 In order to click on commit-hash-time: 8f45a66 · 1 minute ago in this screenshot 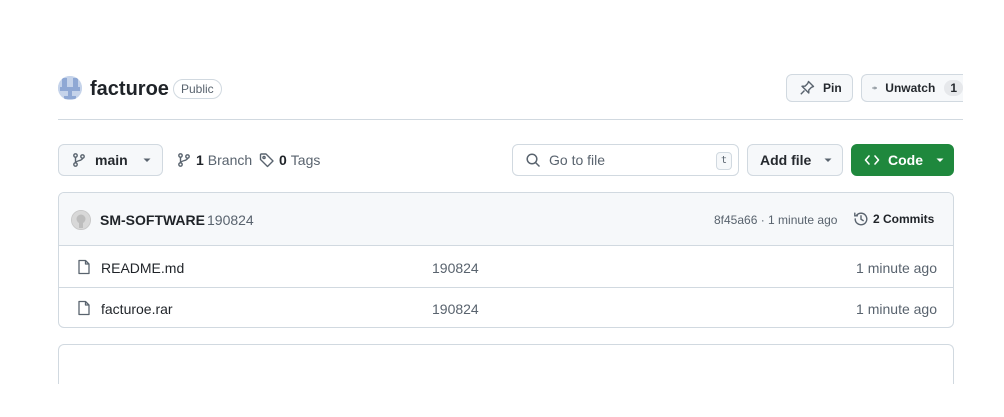, I will do `click(775, 220)`.